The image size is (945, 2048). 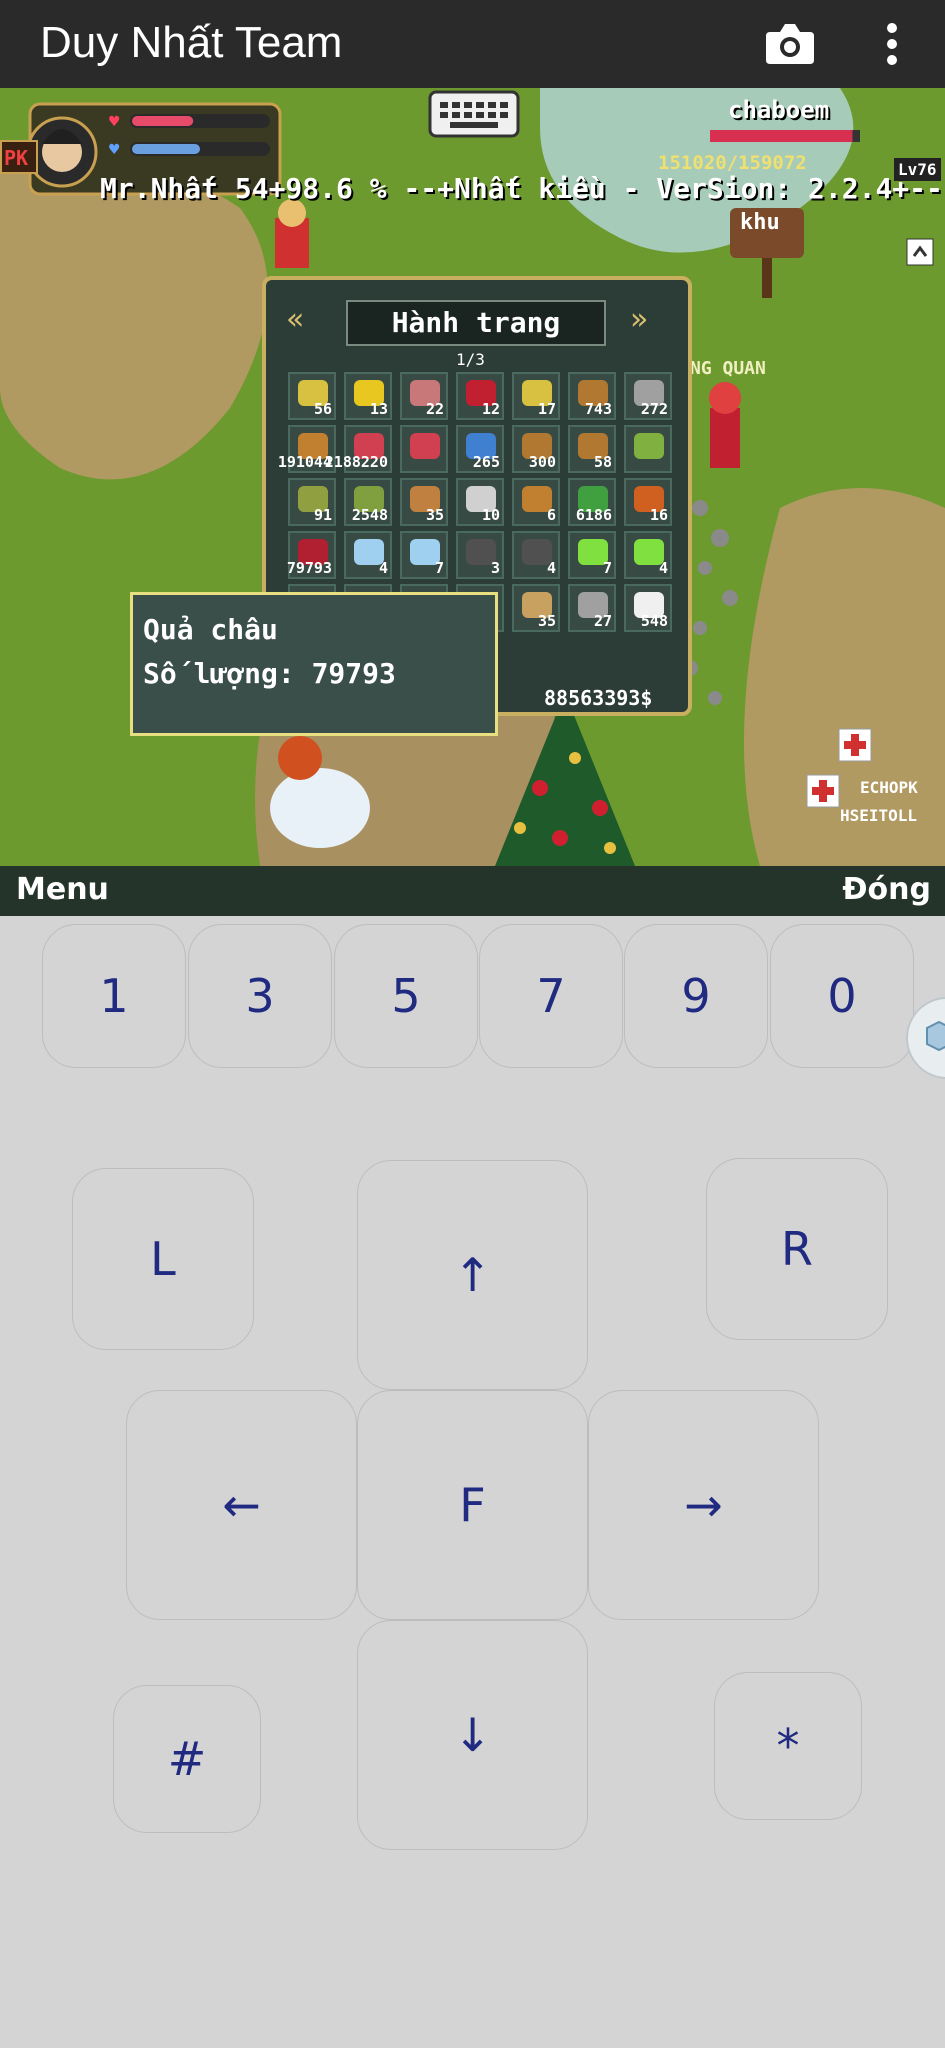 I want to click on item-count: 300, so click(x=542, y=462).